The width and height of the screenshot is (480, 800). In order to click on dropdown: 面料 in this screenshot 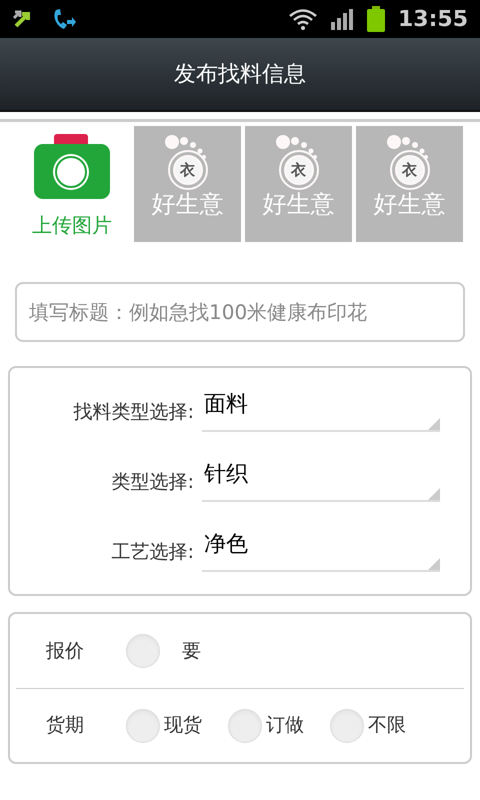, I will do `click(321, 408)`.